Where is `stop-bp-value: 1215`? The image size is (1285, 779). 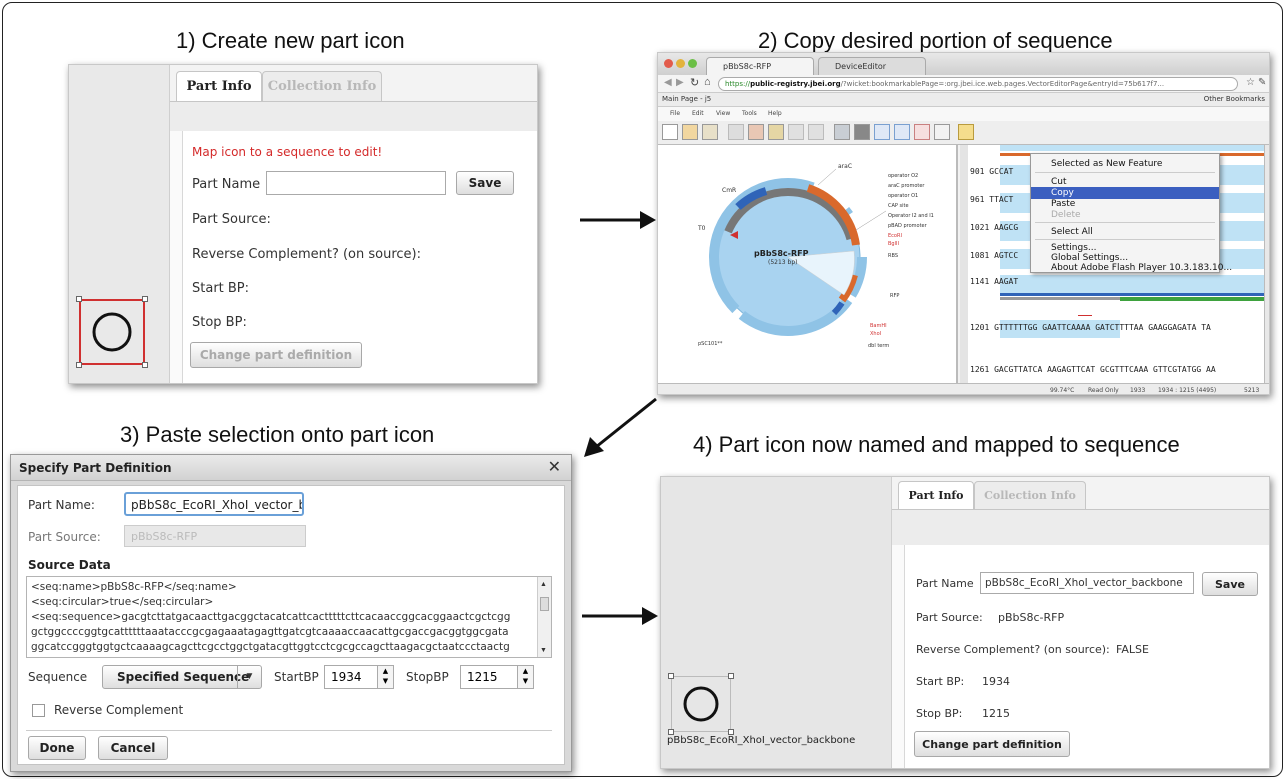
stop-bp-value: 1215 is located at coordinates (996, 713).